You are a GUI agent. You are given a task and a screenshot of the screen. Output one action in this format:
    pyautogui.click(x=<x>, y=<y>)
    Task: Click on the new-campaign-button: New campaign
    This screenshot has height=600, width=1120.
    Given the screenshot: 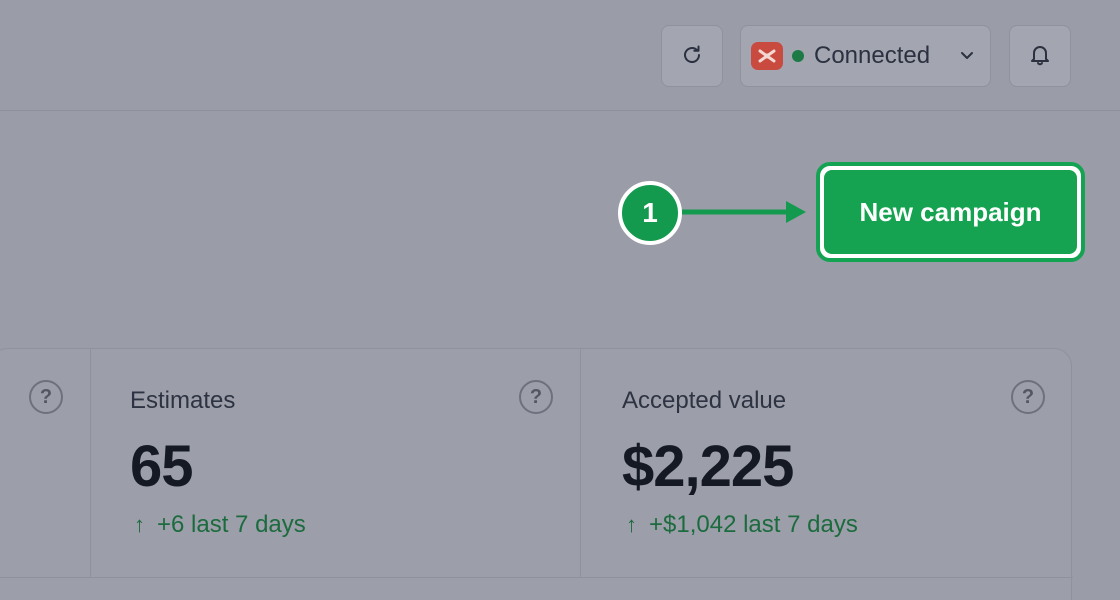 What is the action you would take?
    pyautogui.click(x=950, y=212)
    